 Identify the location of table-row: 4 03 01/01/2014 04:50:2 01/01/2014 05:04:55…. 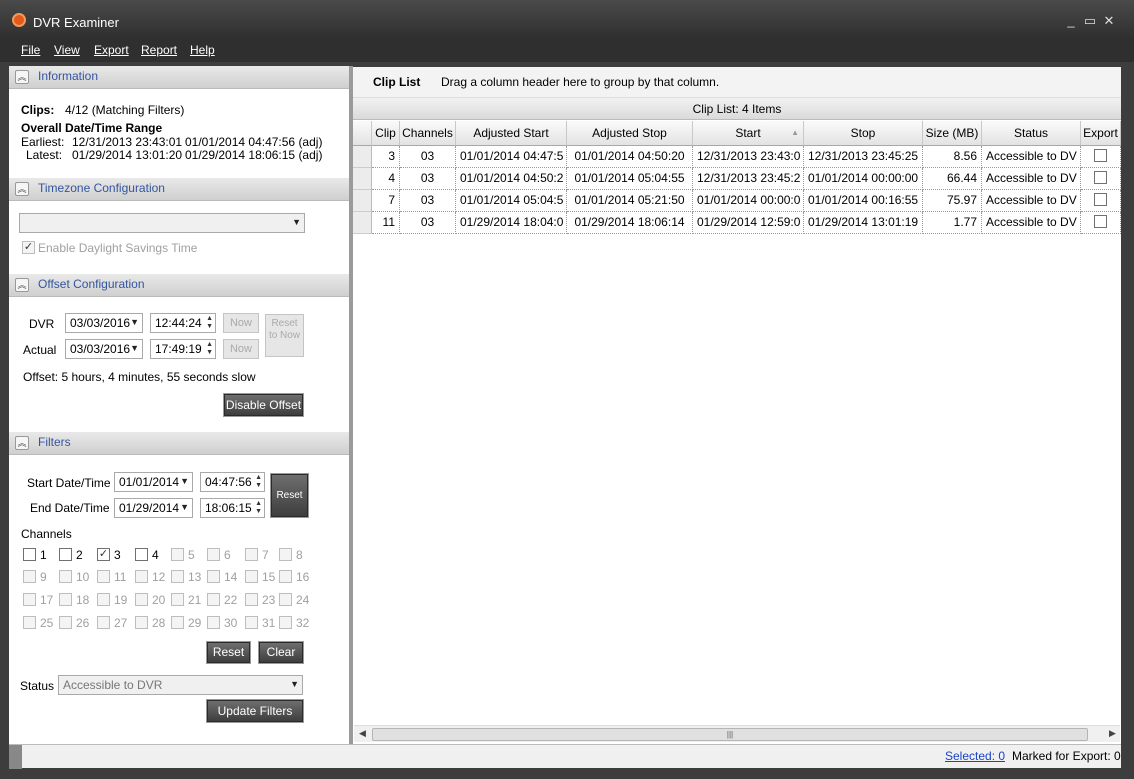
(737, 179).